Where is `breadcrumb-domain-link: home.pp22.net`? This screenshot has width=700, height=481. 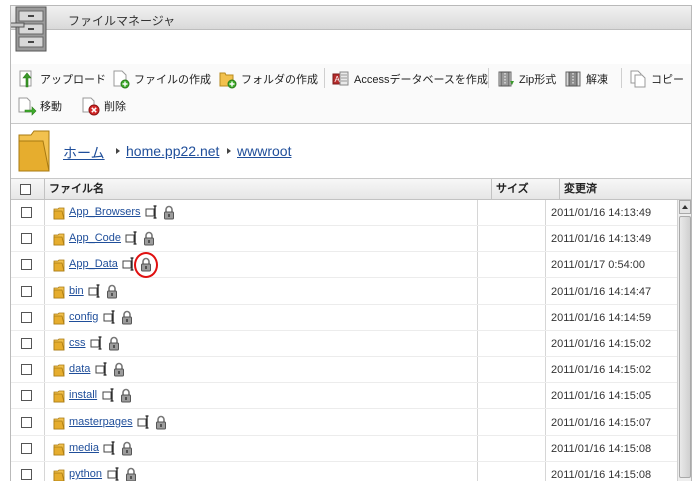 breadcrumb-domain-link: home.pp22.net is located at coordinates (172, 151).